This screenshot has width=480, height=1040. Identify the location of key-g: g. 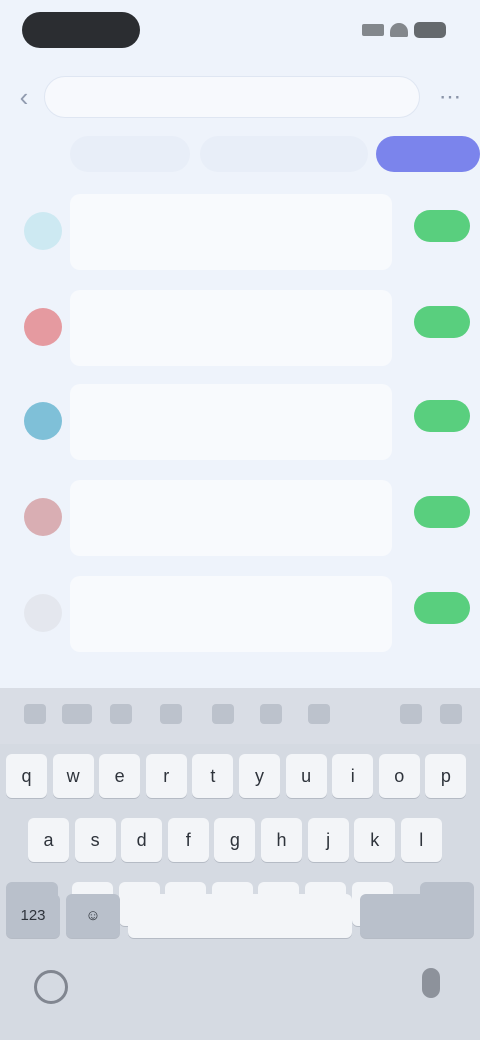
(235, 840).